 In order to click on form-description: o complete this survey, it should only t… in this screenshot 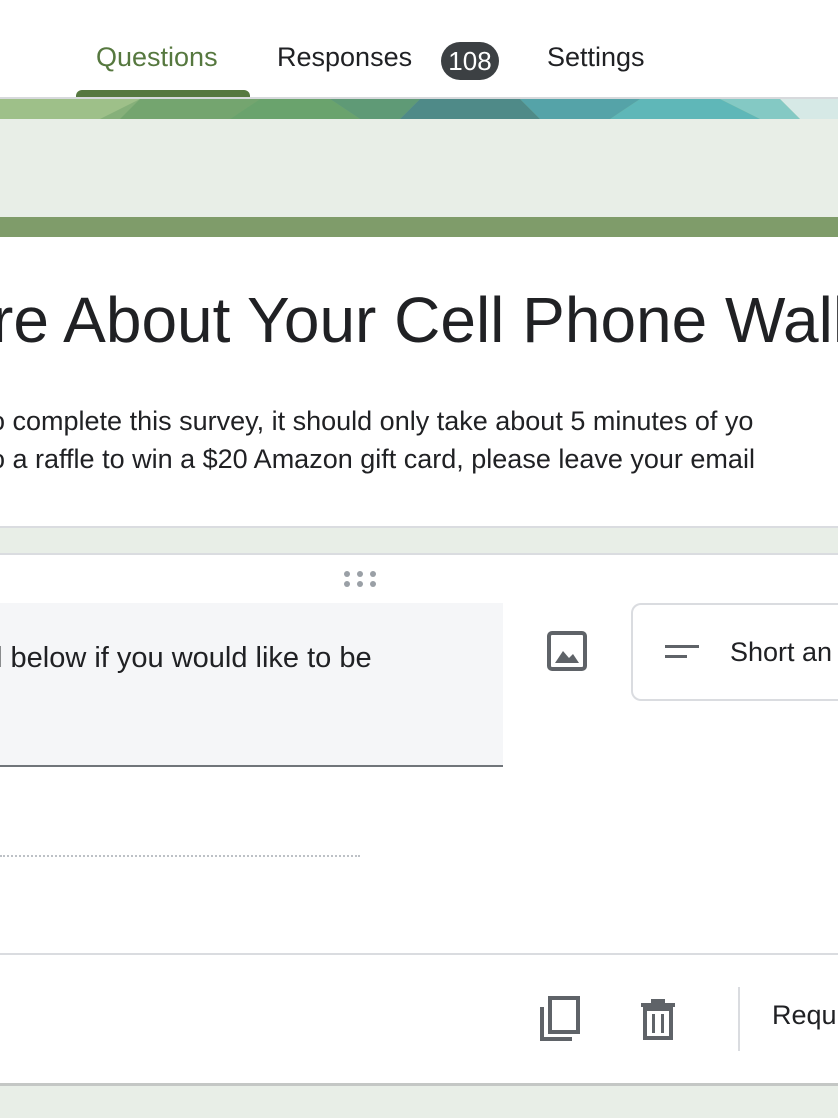, I will do `click(377, 440)`.